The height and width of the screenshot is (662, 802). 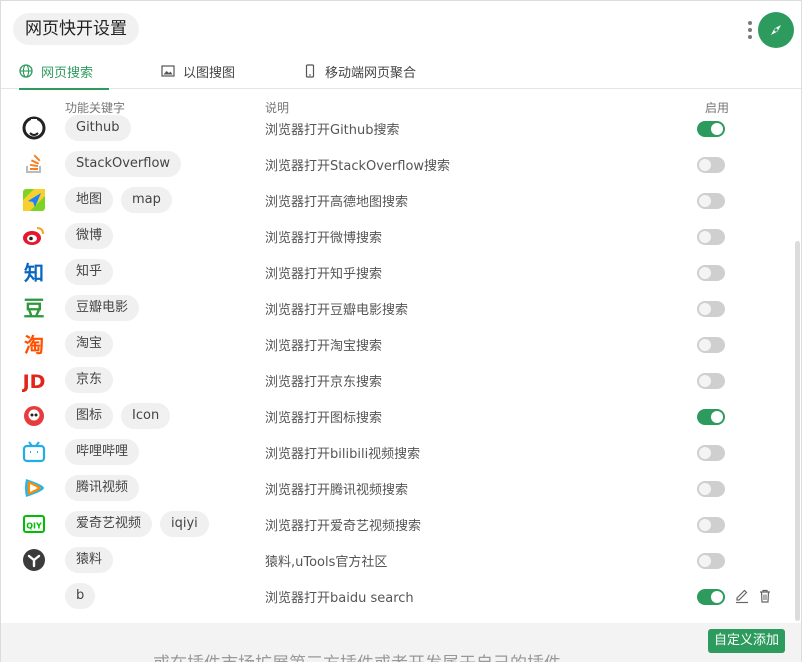 What do you see at coordinates (765, 596) in the screenshot?
I see `delete-icon` at bounding box center [765, 596].